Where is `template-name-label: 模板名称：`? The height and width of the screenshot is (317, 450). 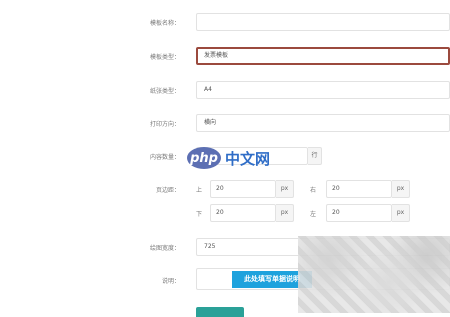 template-name-label: 模板名称： is located at coordinates (164, 23).